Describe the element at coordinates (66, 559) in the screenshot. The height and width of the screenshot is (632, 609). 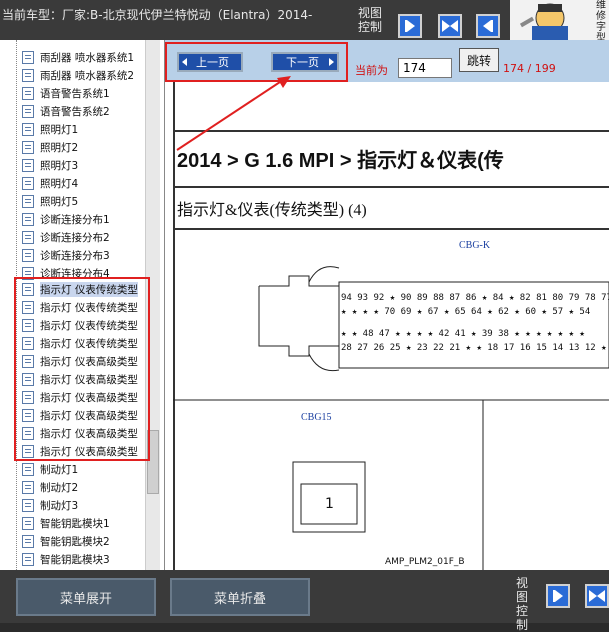
I see `tree-item: 智能钥匙模块3` at that location.